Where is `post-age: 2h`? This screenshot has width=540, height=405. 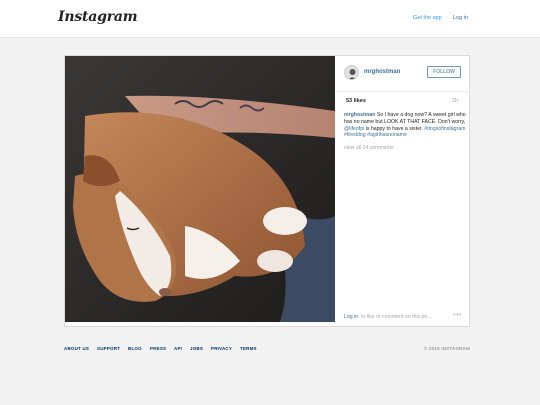 post-age: 2h is located at coordinates (454, 101).